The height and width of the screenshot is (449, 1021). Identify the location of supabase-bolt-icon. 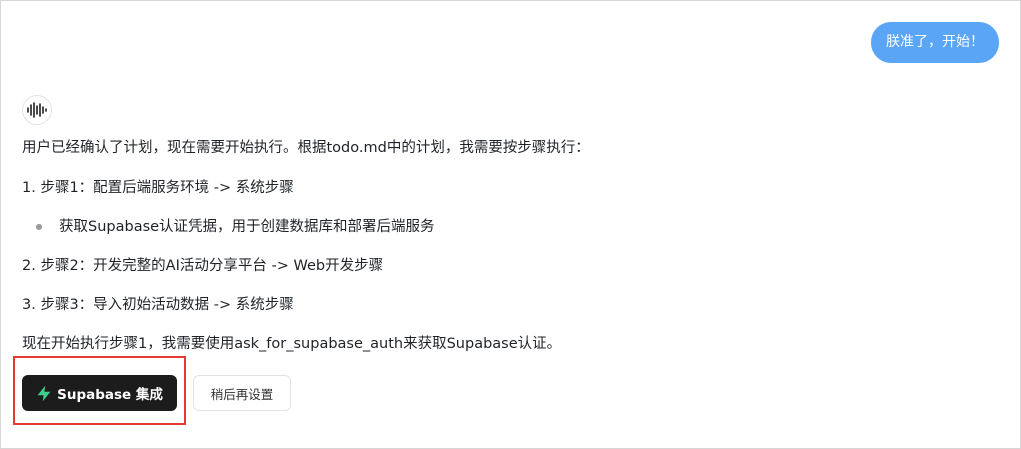
(44, 393).